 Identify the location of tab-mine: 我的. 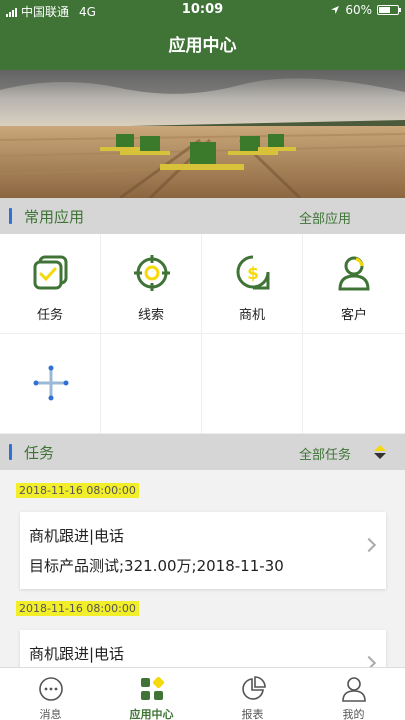
(353, 694).